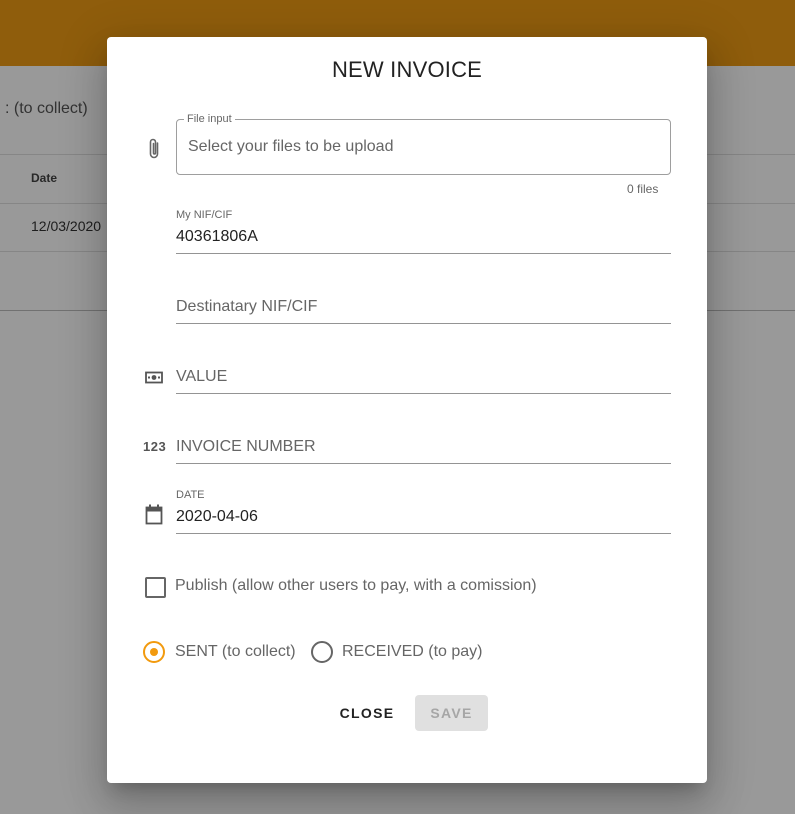  I want to click on close-button: CLOSE, so click(367, 713).